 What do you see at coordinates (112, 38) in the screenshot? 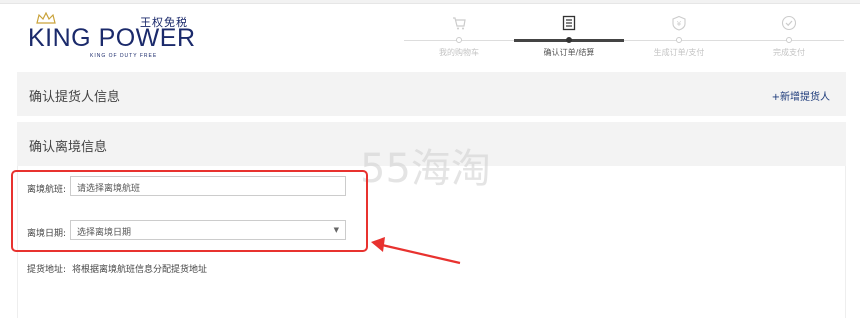
I see `logo-brand-text: KING POWER` at bounding box center [112, 38].